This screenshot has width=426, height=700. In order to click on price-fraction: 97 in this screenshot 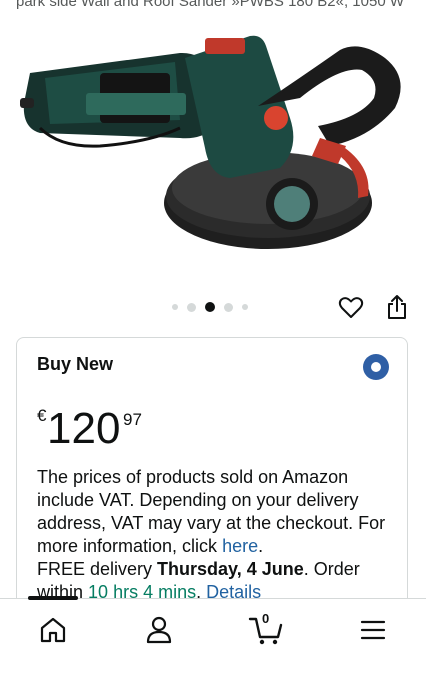, I will do `click(132, 419)`.